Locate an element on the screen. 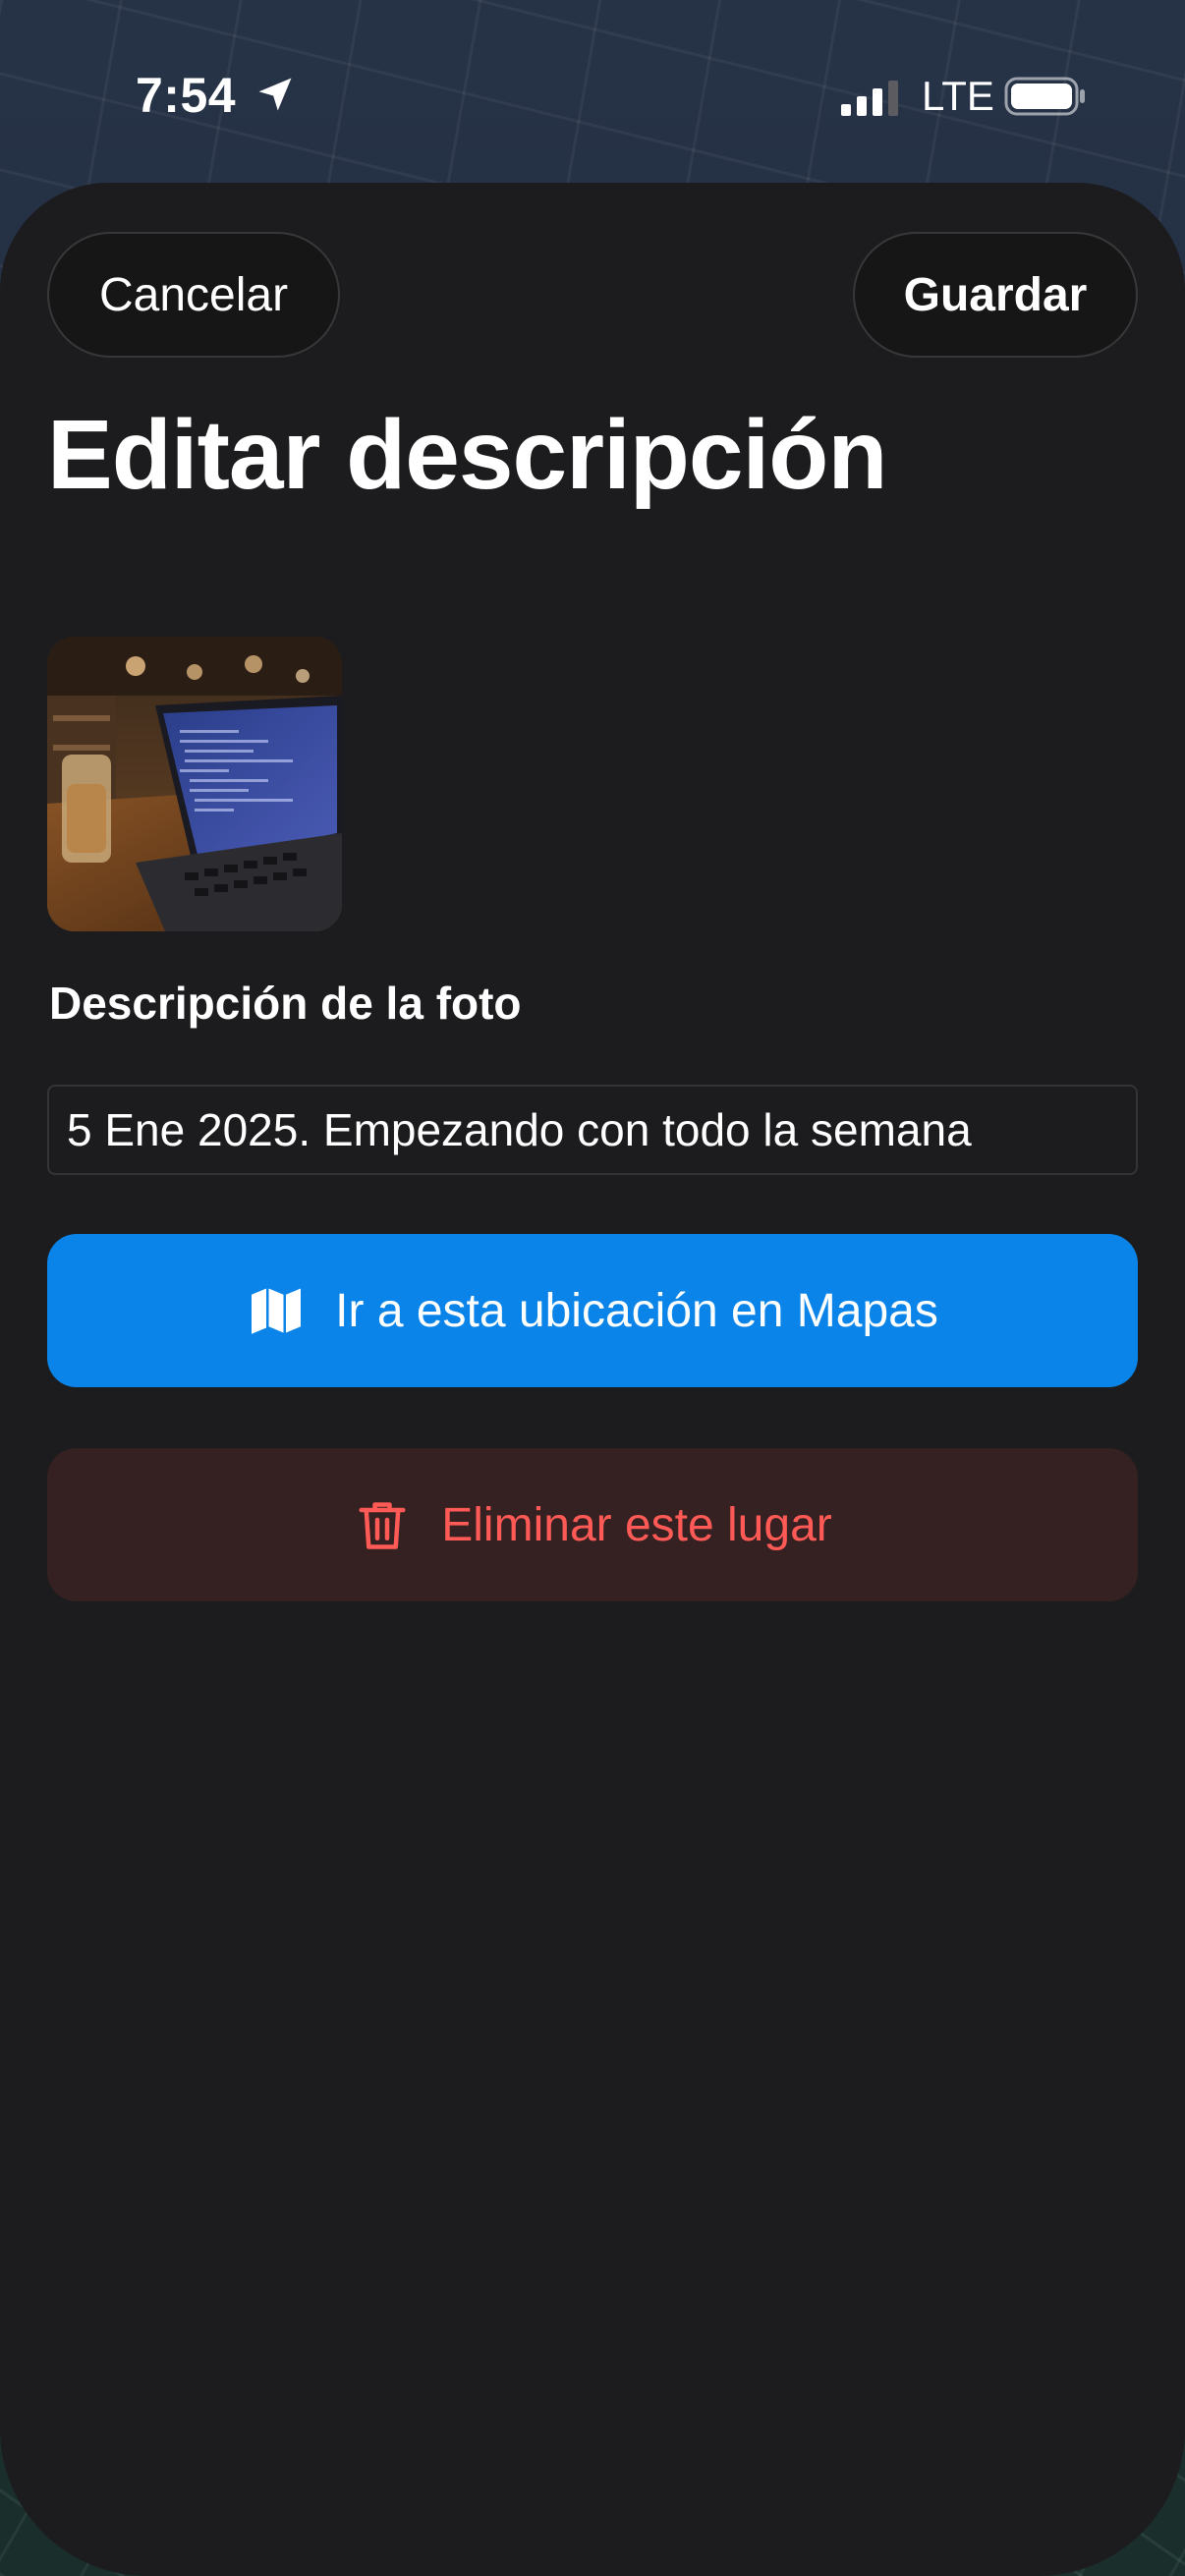  cellular-signal-icon is located at coordinates (870, 98).